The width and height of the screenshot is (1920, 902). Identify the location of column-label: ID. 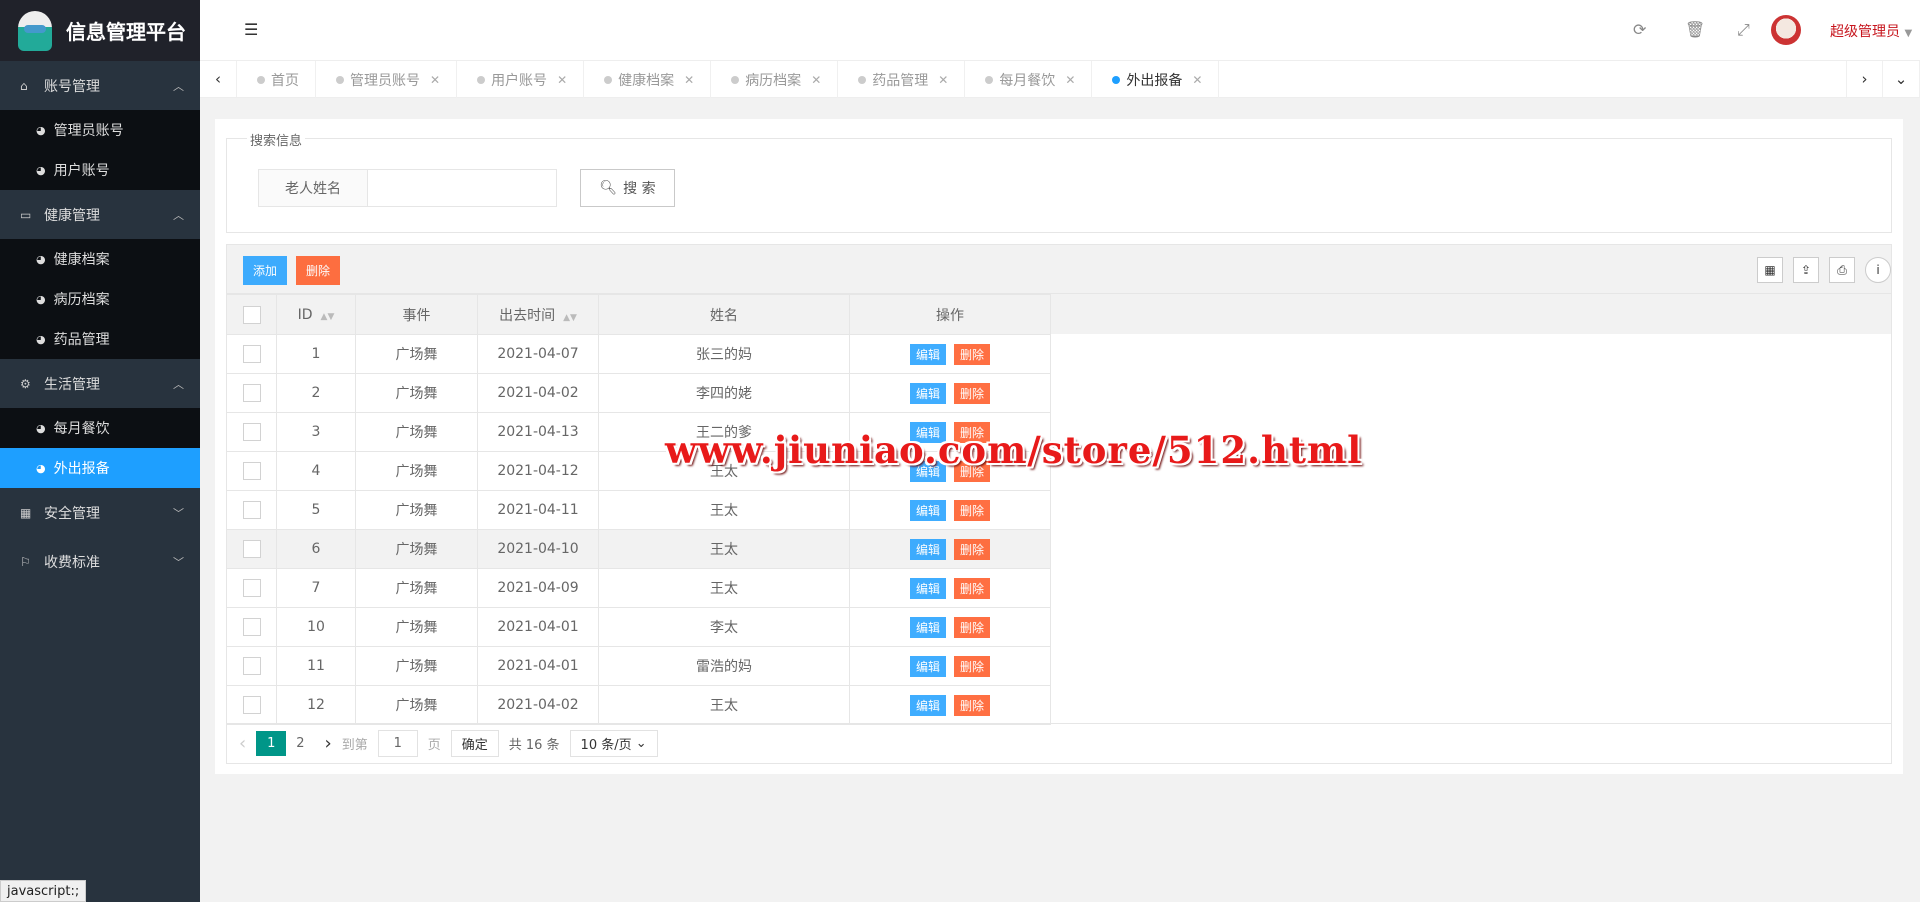
(305, 314).